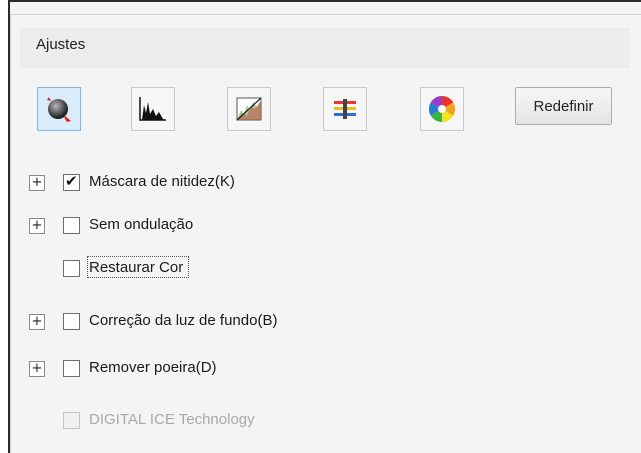 Image resolution: width=641 pixels, height=453 pixels. Describe the element at coordinates (37, 183) in the screenshot. I see `expand-unsharp-mask-button: +` at that location.